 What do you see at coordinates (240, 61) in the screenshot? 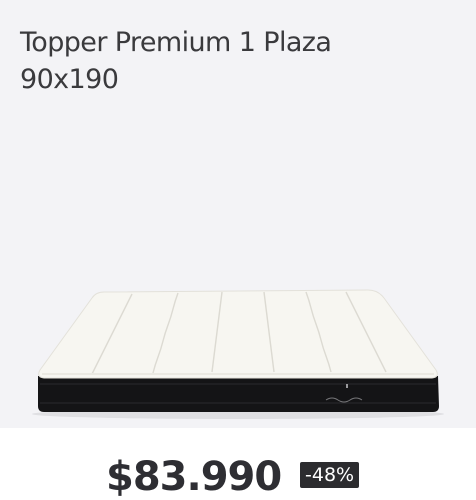
I see `product-title: Topper Premium 1 Plaza 90x190` at bounding box center [240, 61].